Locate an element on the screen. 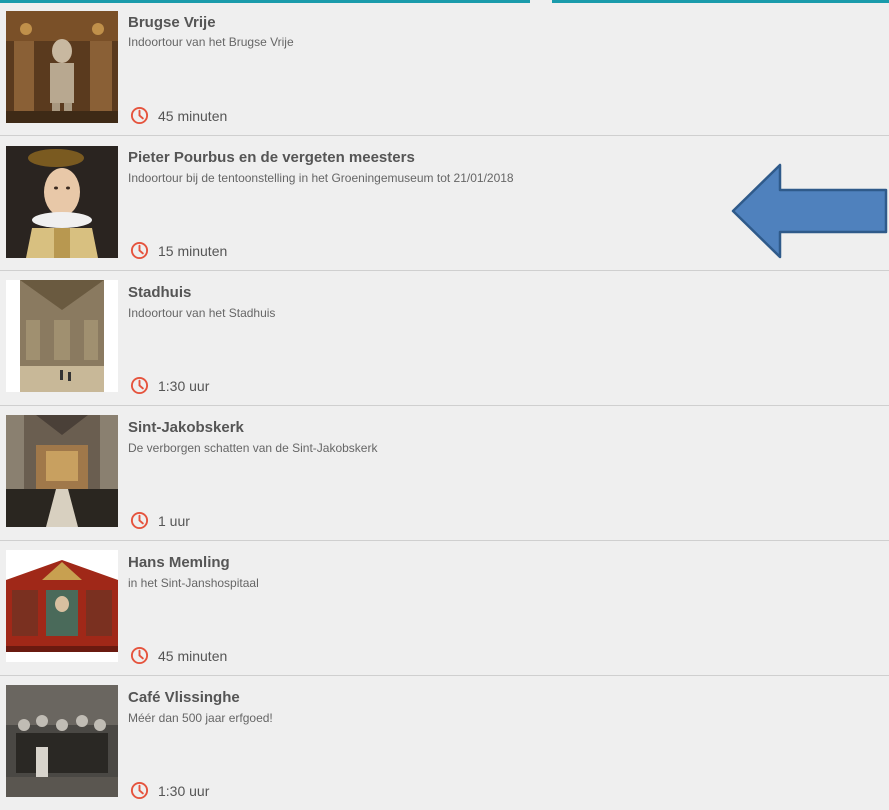 Image resolution: width=889 pixels, height=810 pixels. tour-title: Hans Memling is located at coordinates (179, 562).